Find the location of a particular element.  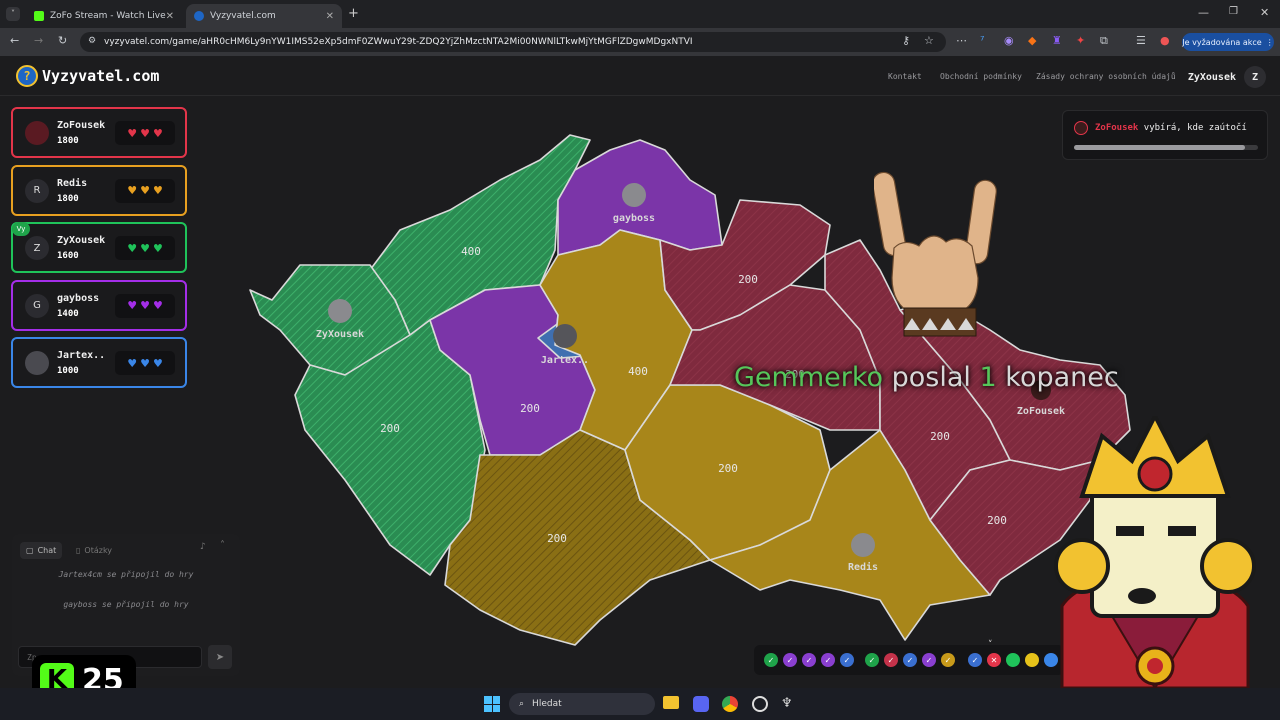

site-logo: ? Vyzyvatel.com is located at coordinates (87, 76).